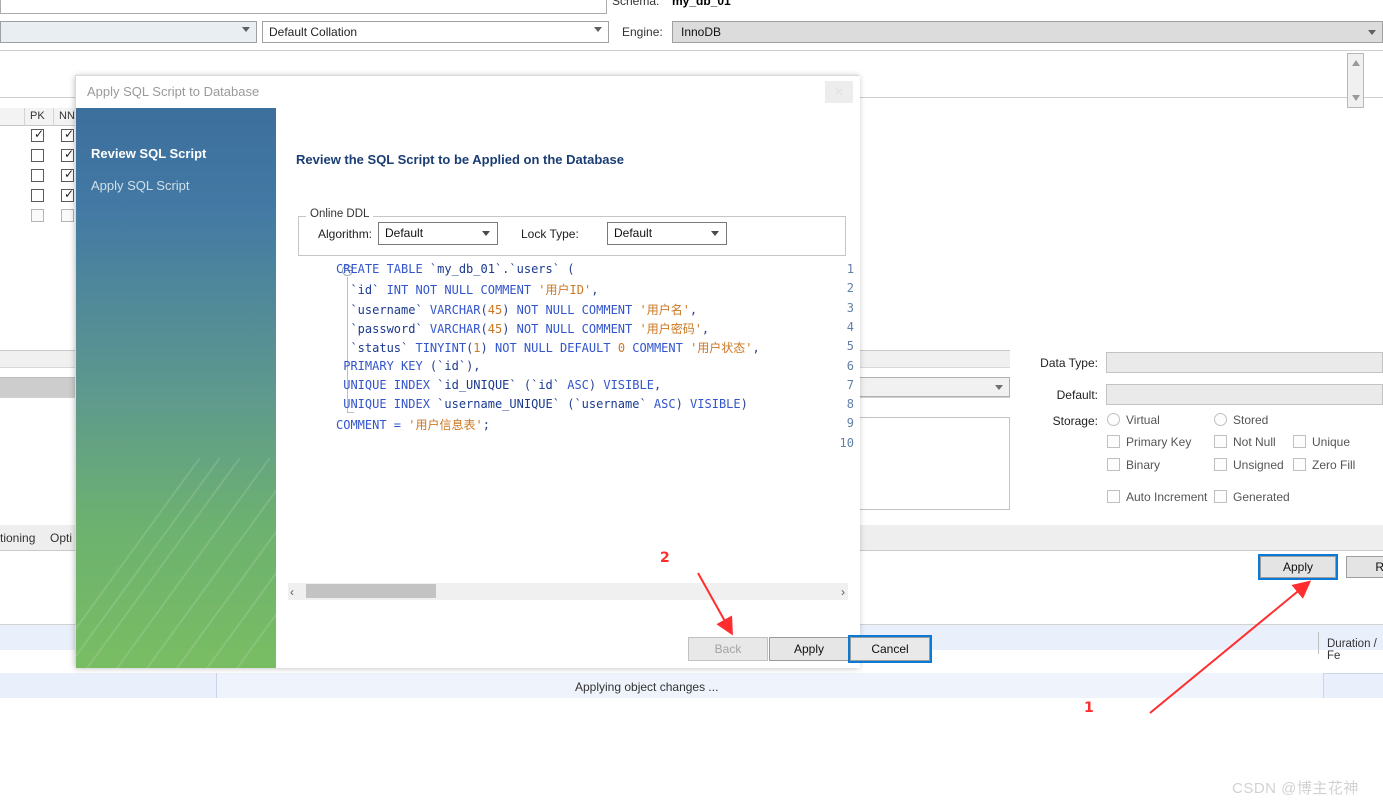  I want to click on lock-type-value: Default, so click(633, 233).